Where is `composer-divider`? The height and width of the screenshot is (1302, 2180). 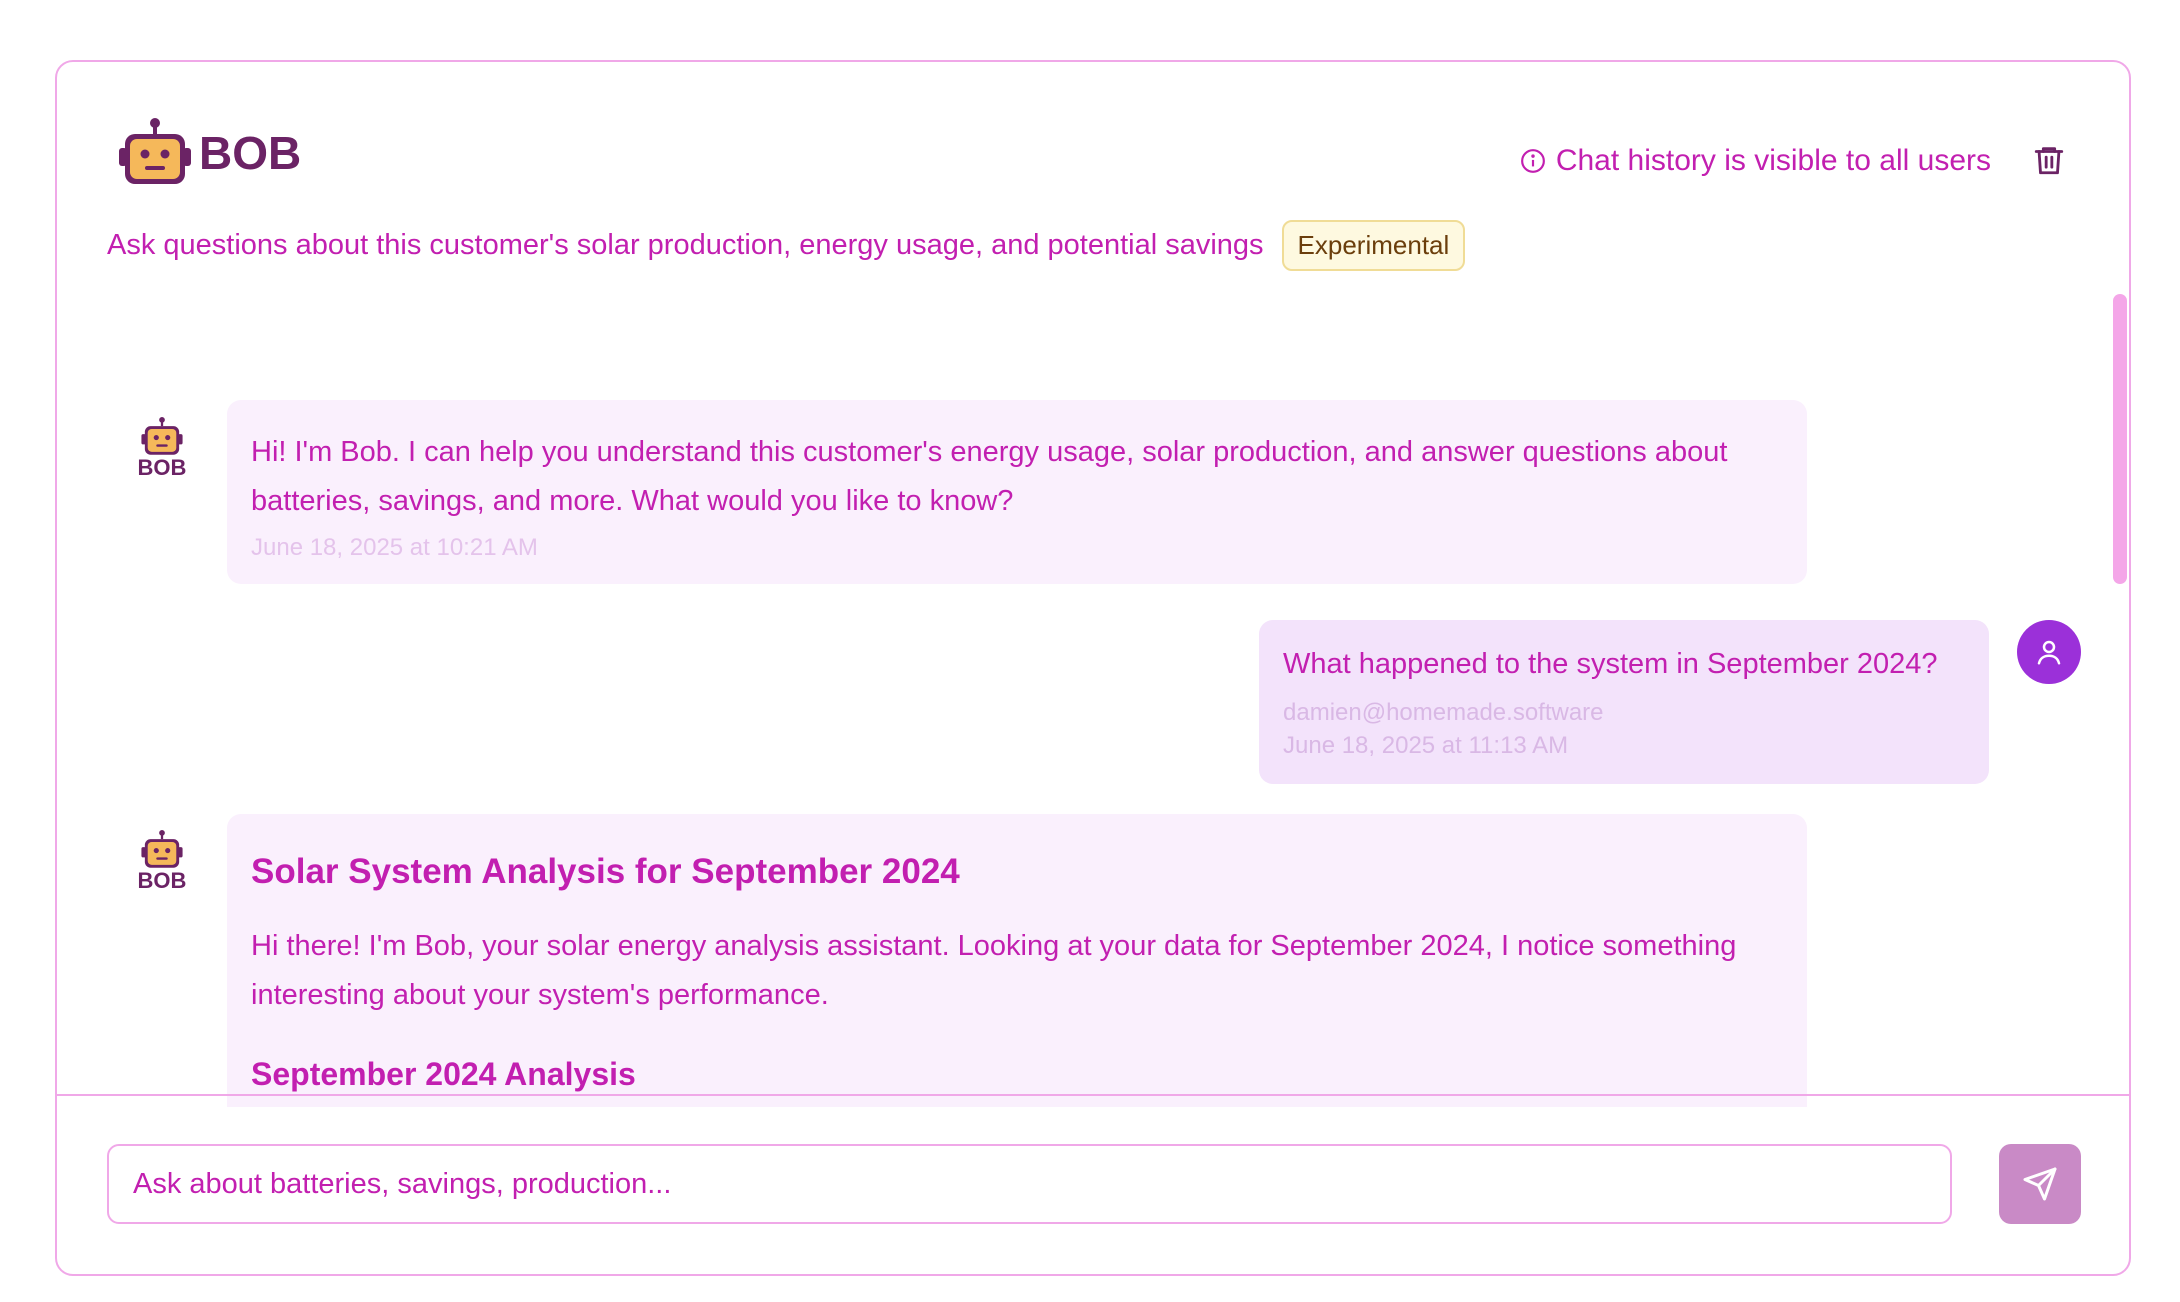
composer-divider is located at coordinates (1093, 1095).